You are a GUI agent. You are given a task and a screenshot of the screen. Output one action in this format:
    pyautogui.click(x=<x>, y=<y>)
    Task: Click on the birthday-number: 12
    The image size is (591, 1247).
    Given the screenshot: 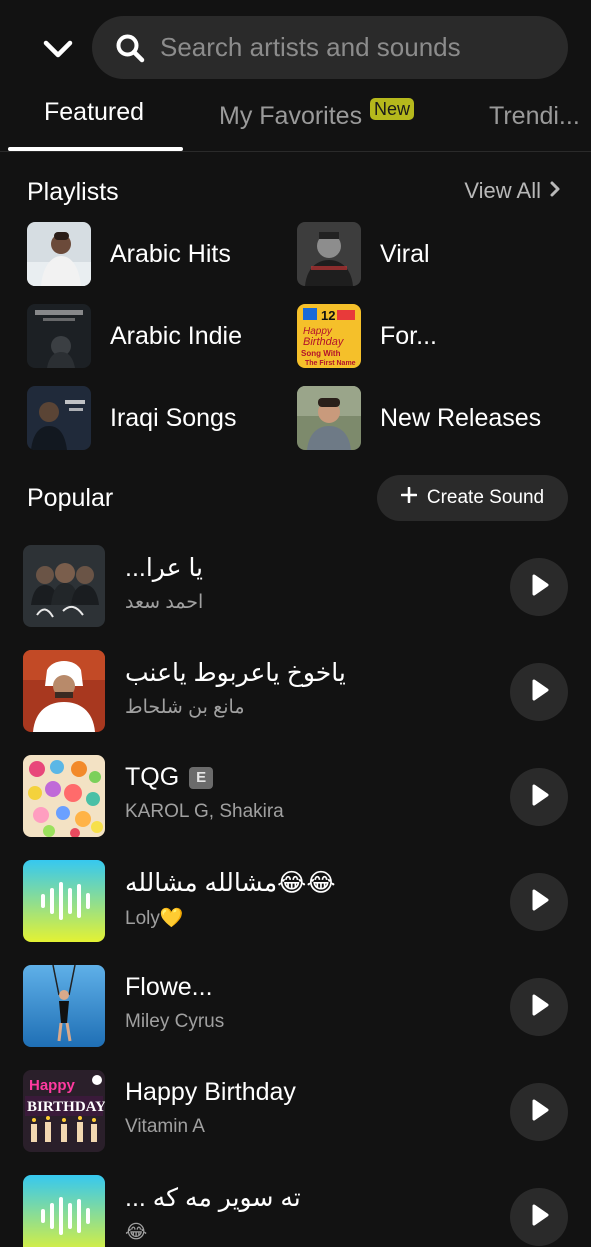 What is the action you would take?
    pyautogui.click(x=328, y=315)
    